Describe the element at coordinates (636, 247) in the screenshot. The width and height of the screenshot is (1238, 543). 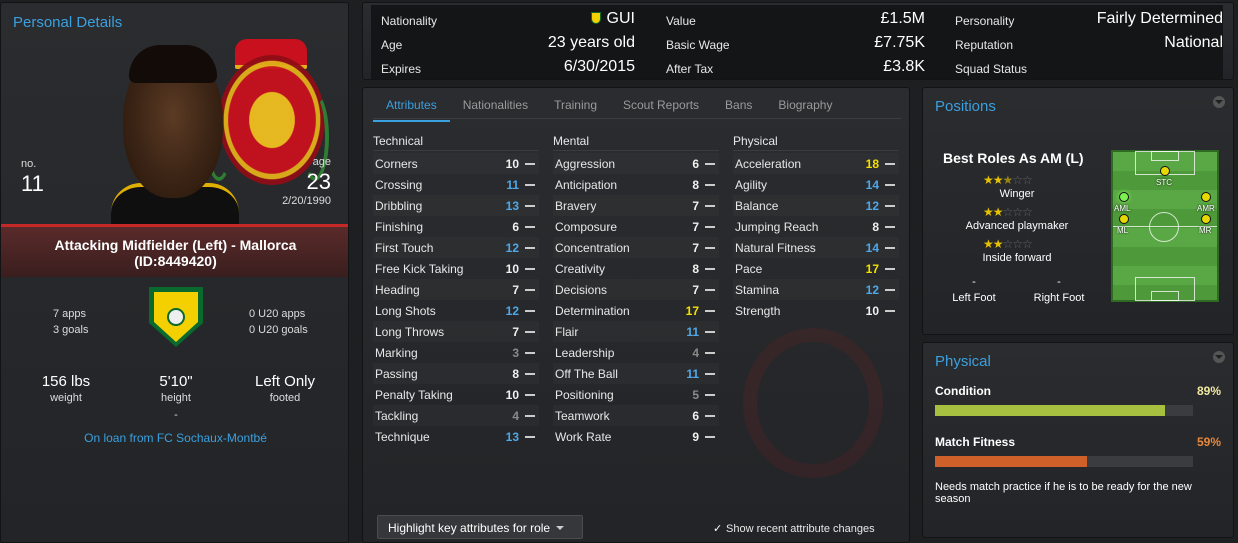
I see `attribute-row: Concentration 7` at that location.